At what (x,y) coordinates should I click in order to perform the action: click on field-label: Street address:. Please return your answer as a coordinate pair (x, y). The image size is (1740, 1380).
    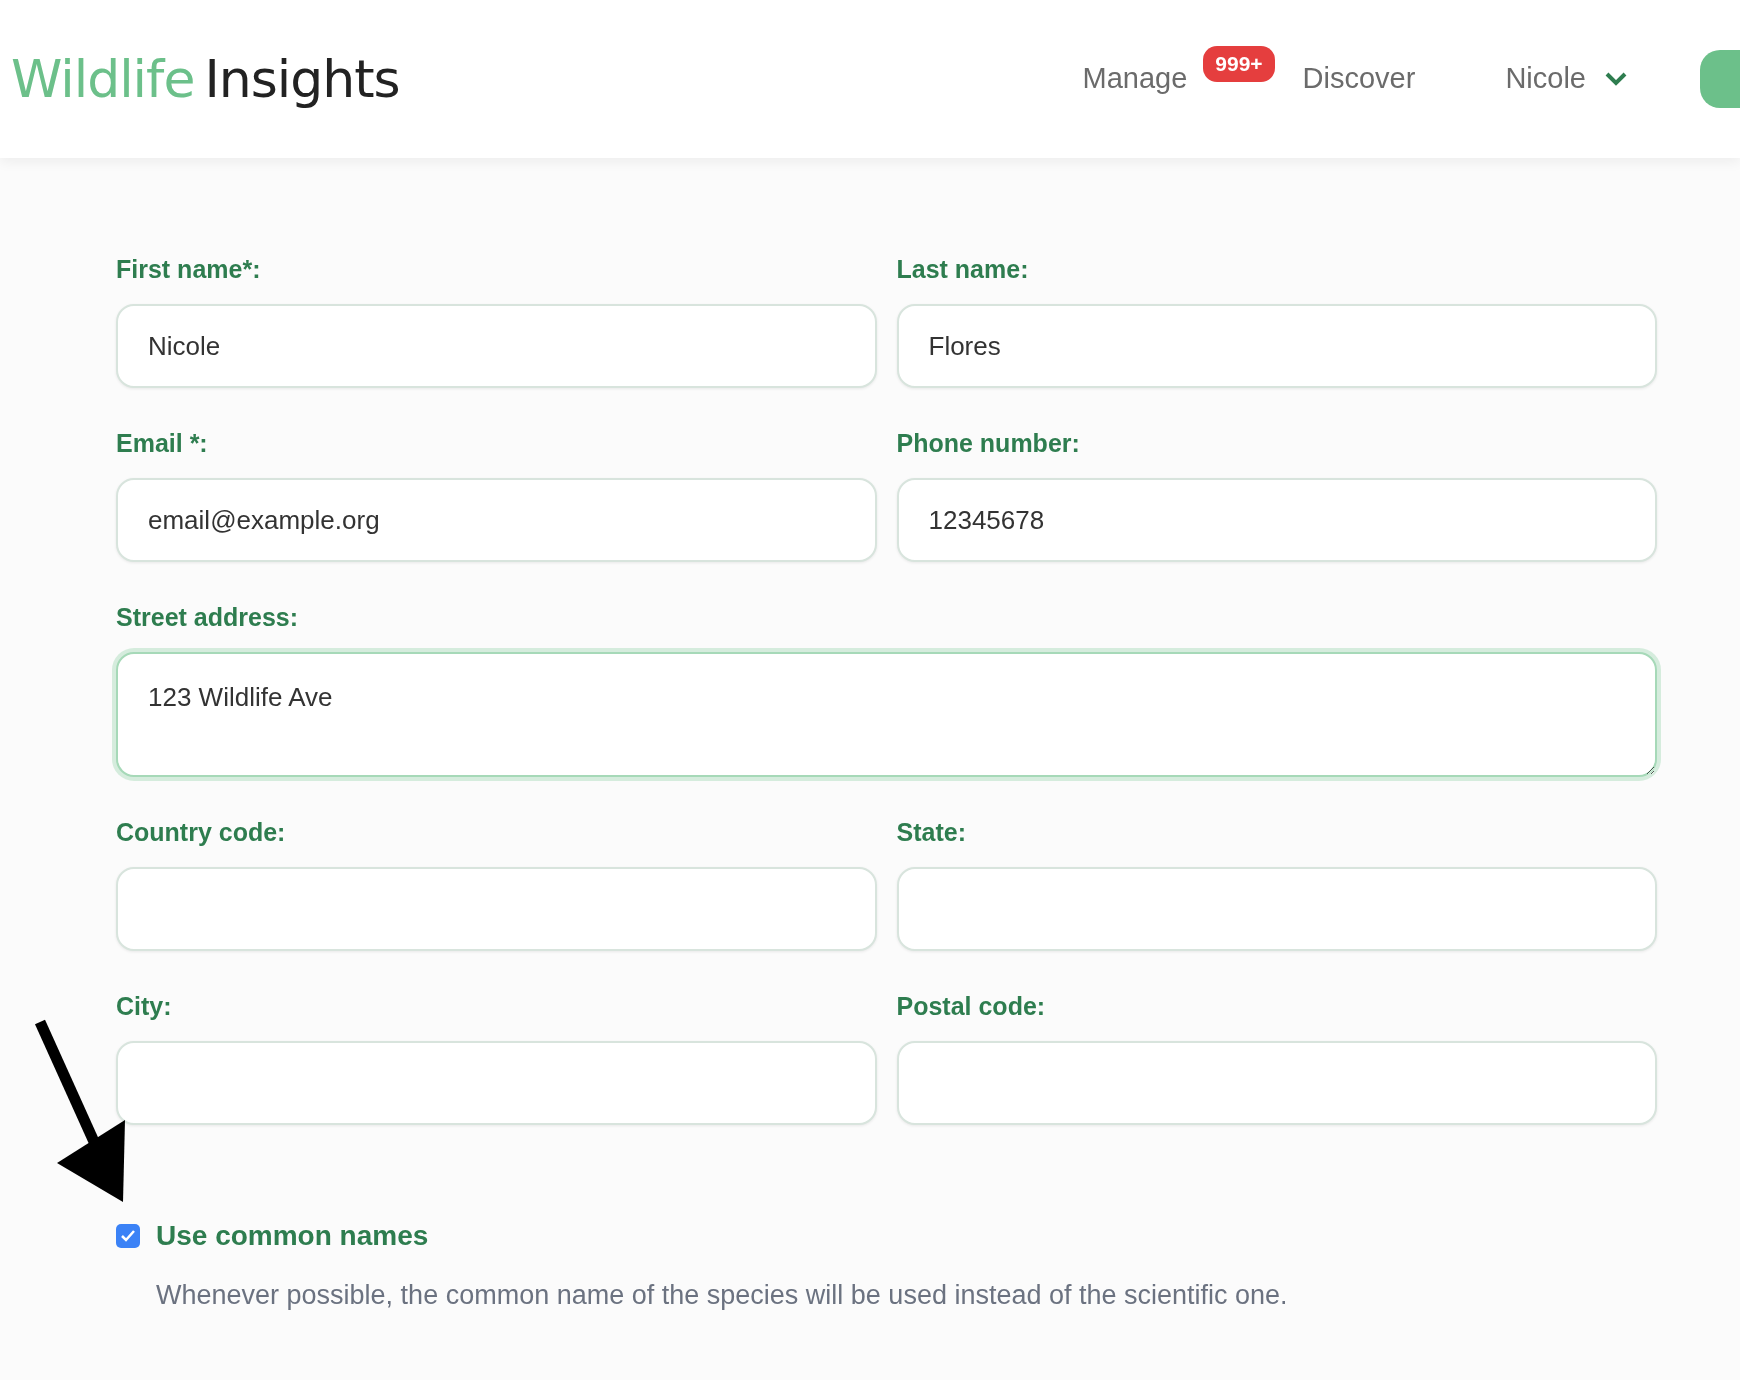
    Looking at the image, I should click on (208, 617).